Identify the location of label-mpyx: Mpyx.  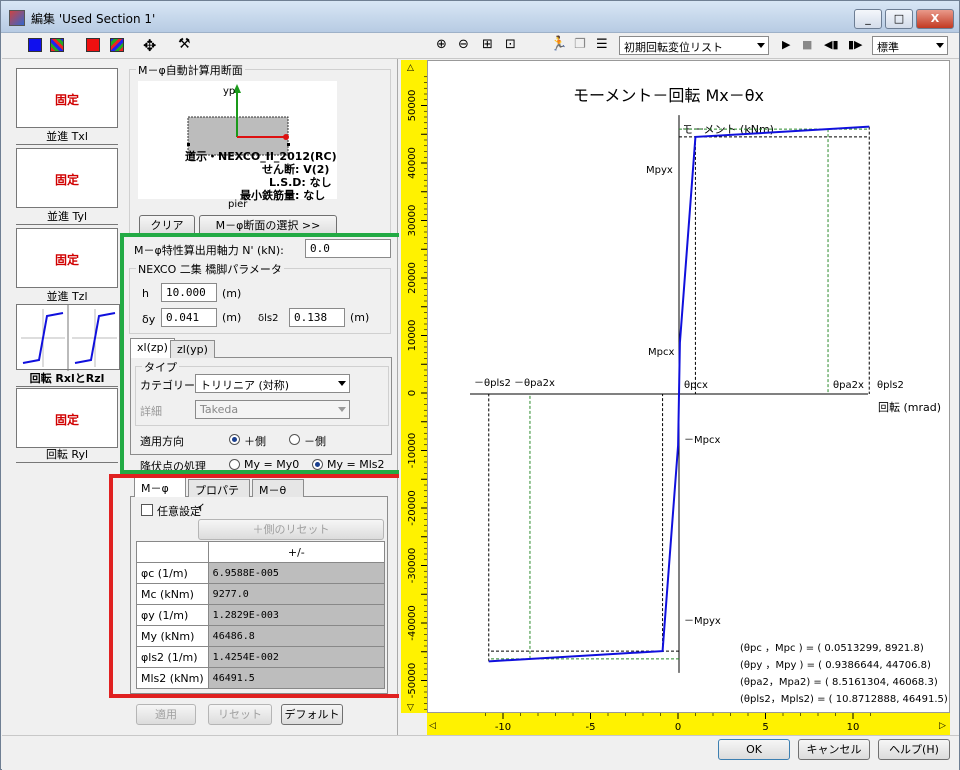
(659, 170).